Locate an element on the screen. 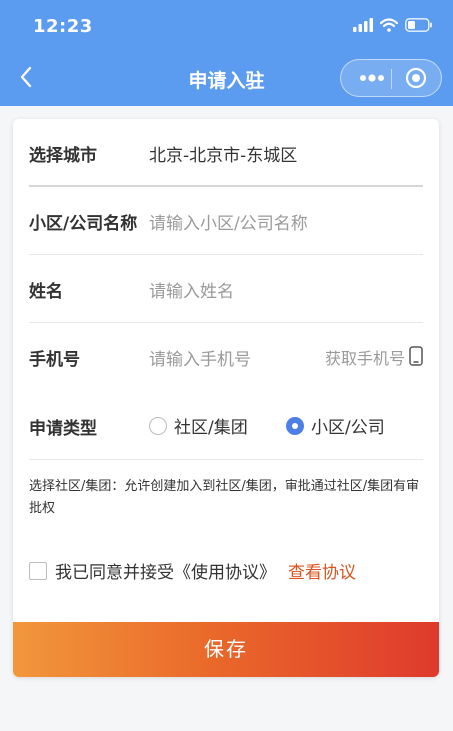 The width and height of the screenshot is (453, 731). more-dots-icon is located at coordinates (372, 78).